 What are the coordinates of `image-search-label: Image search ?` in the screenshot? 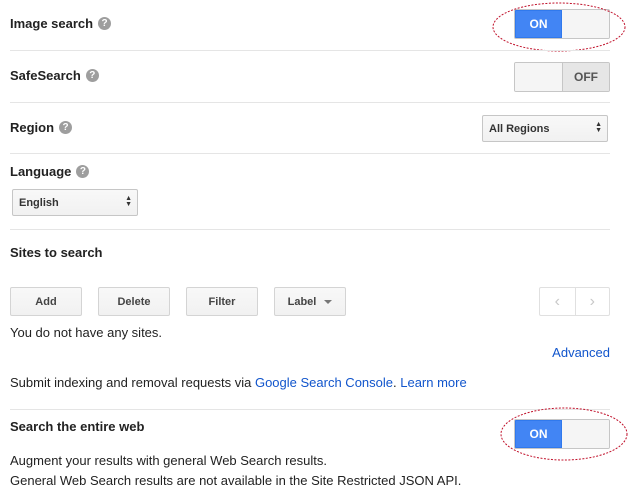 It's located at (61, 23).